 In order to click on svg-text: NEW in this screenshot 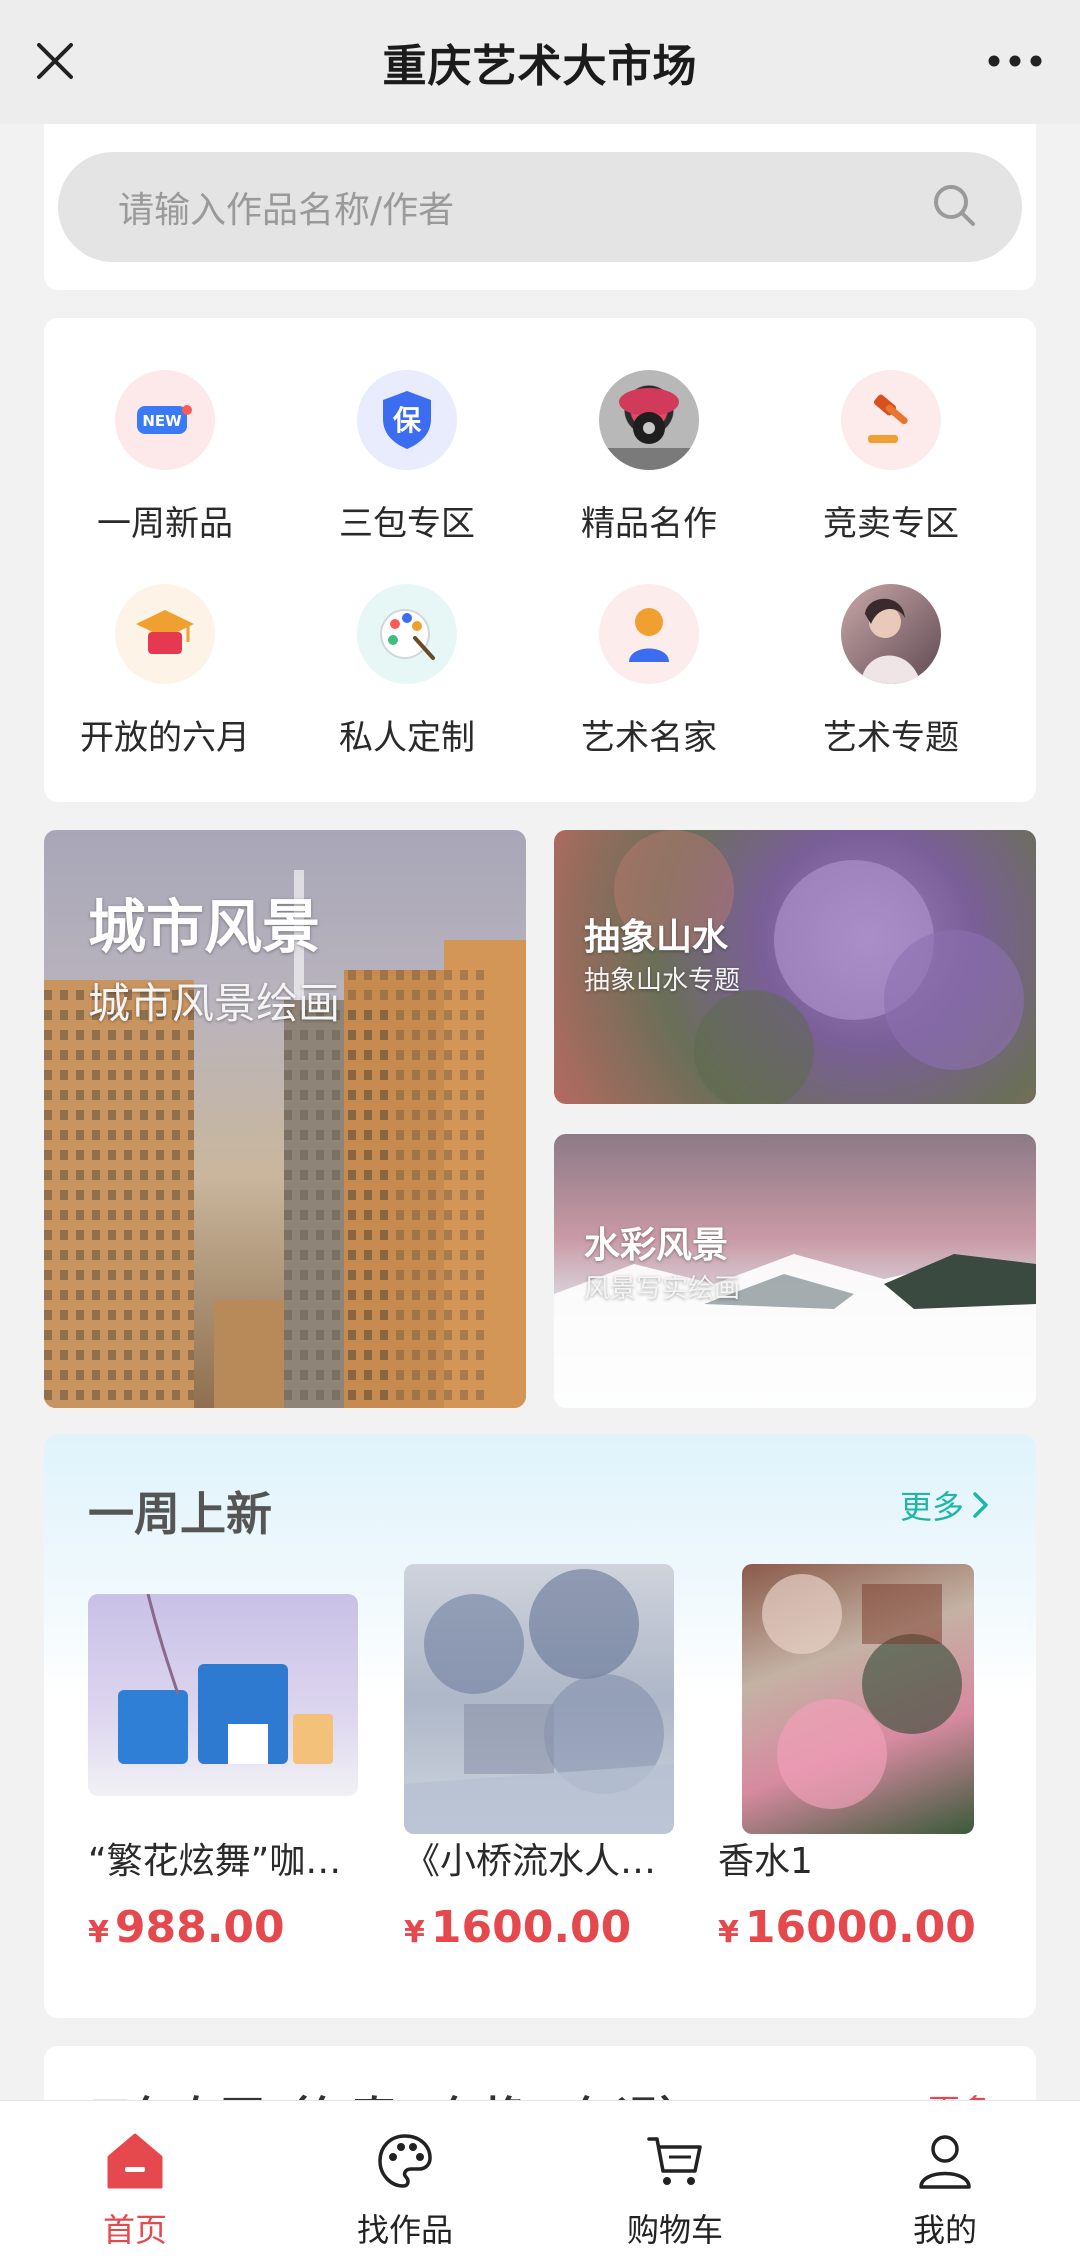, I will do `click(162, 421)`.